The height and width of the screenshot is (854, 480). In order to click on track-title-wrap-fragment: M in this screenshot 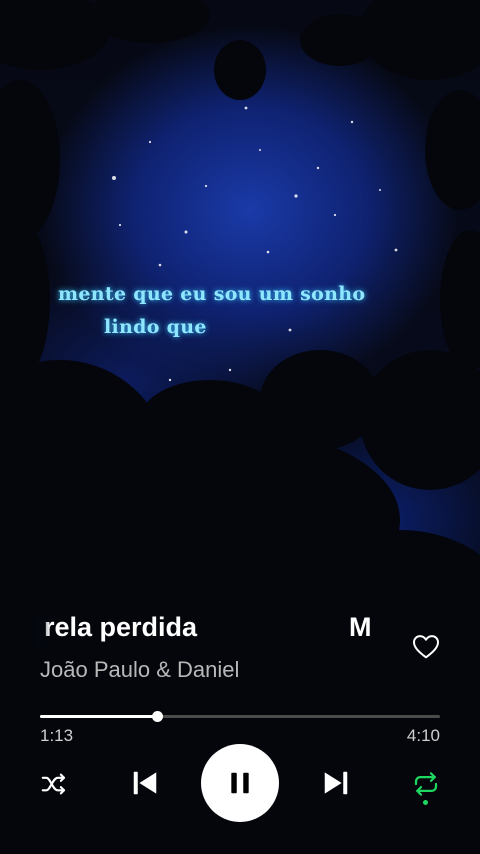, I will do `click(360, 627)`.